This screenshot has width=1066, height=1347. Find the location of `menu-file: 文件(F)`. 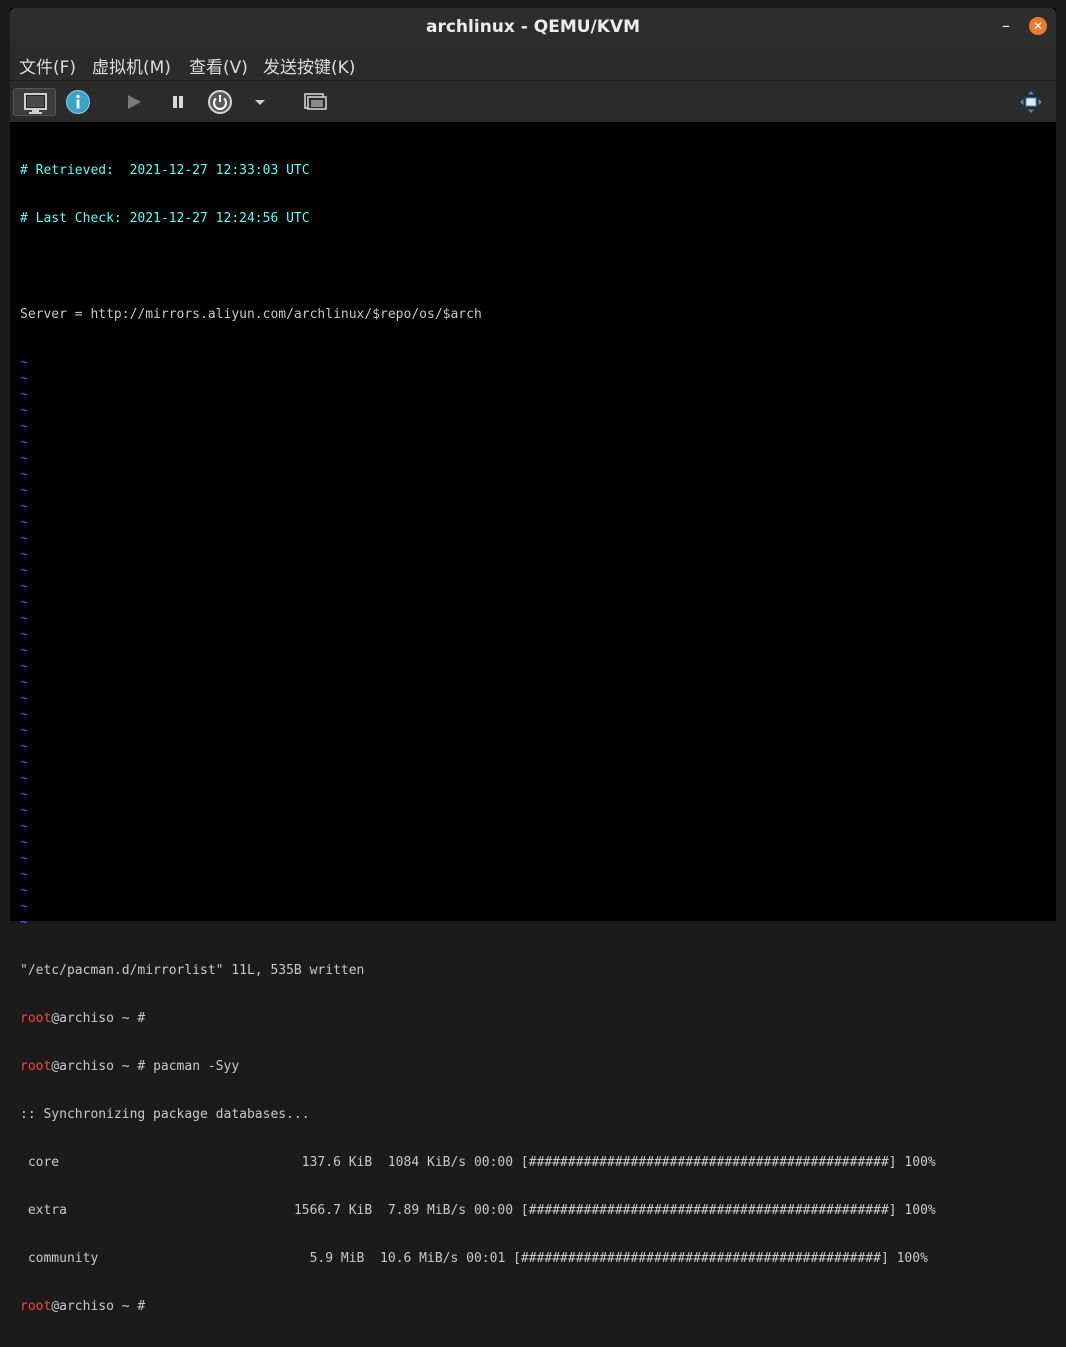

menu-file: 文件(F) is located at coordinates (47, 65).